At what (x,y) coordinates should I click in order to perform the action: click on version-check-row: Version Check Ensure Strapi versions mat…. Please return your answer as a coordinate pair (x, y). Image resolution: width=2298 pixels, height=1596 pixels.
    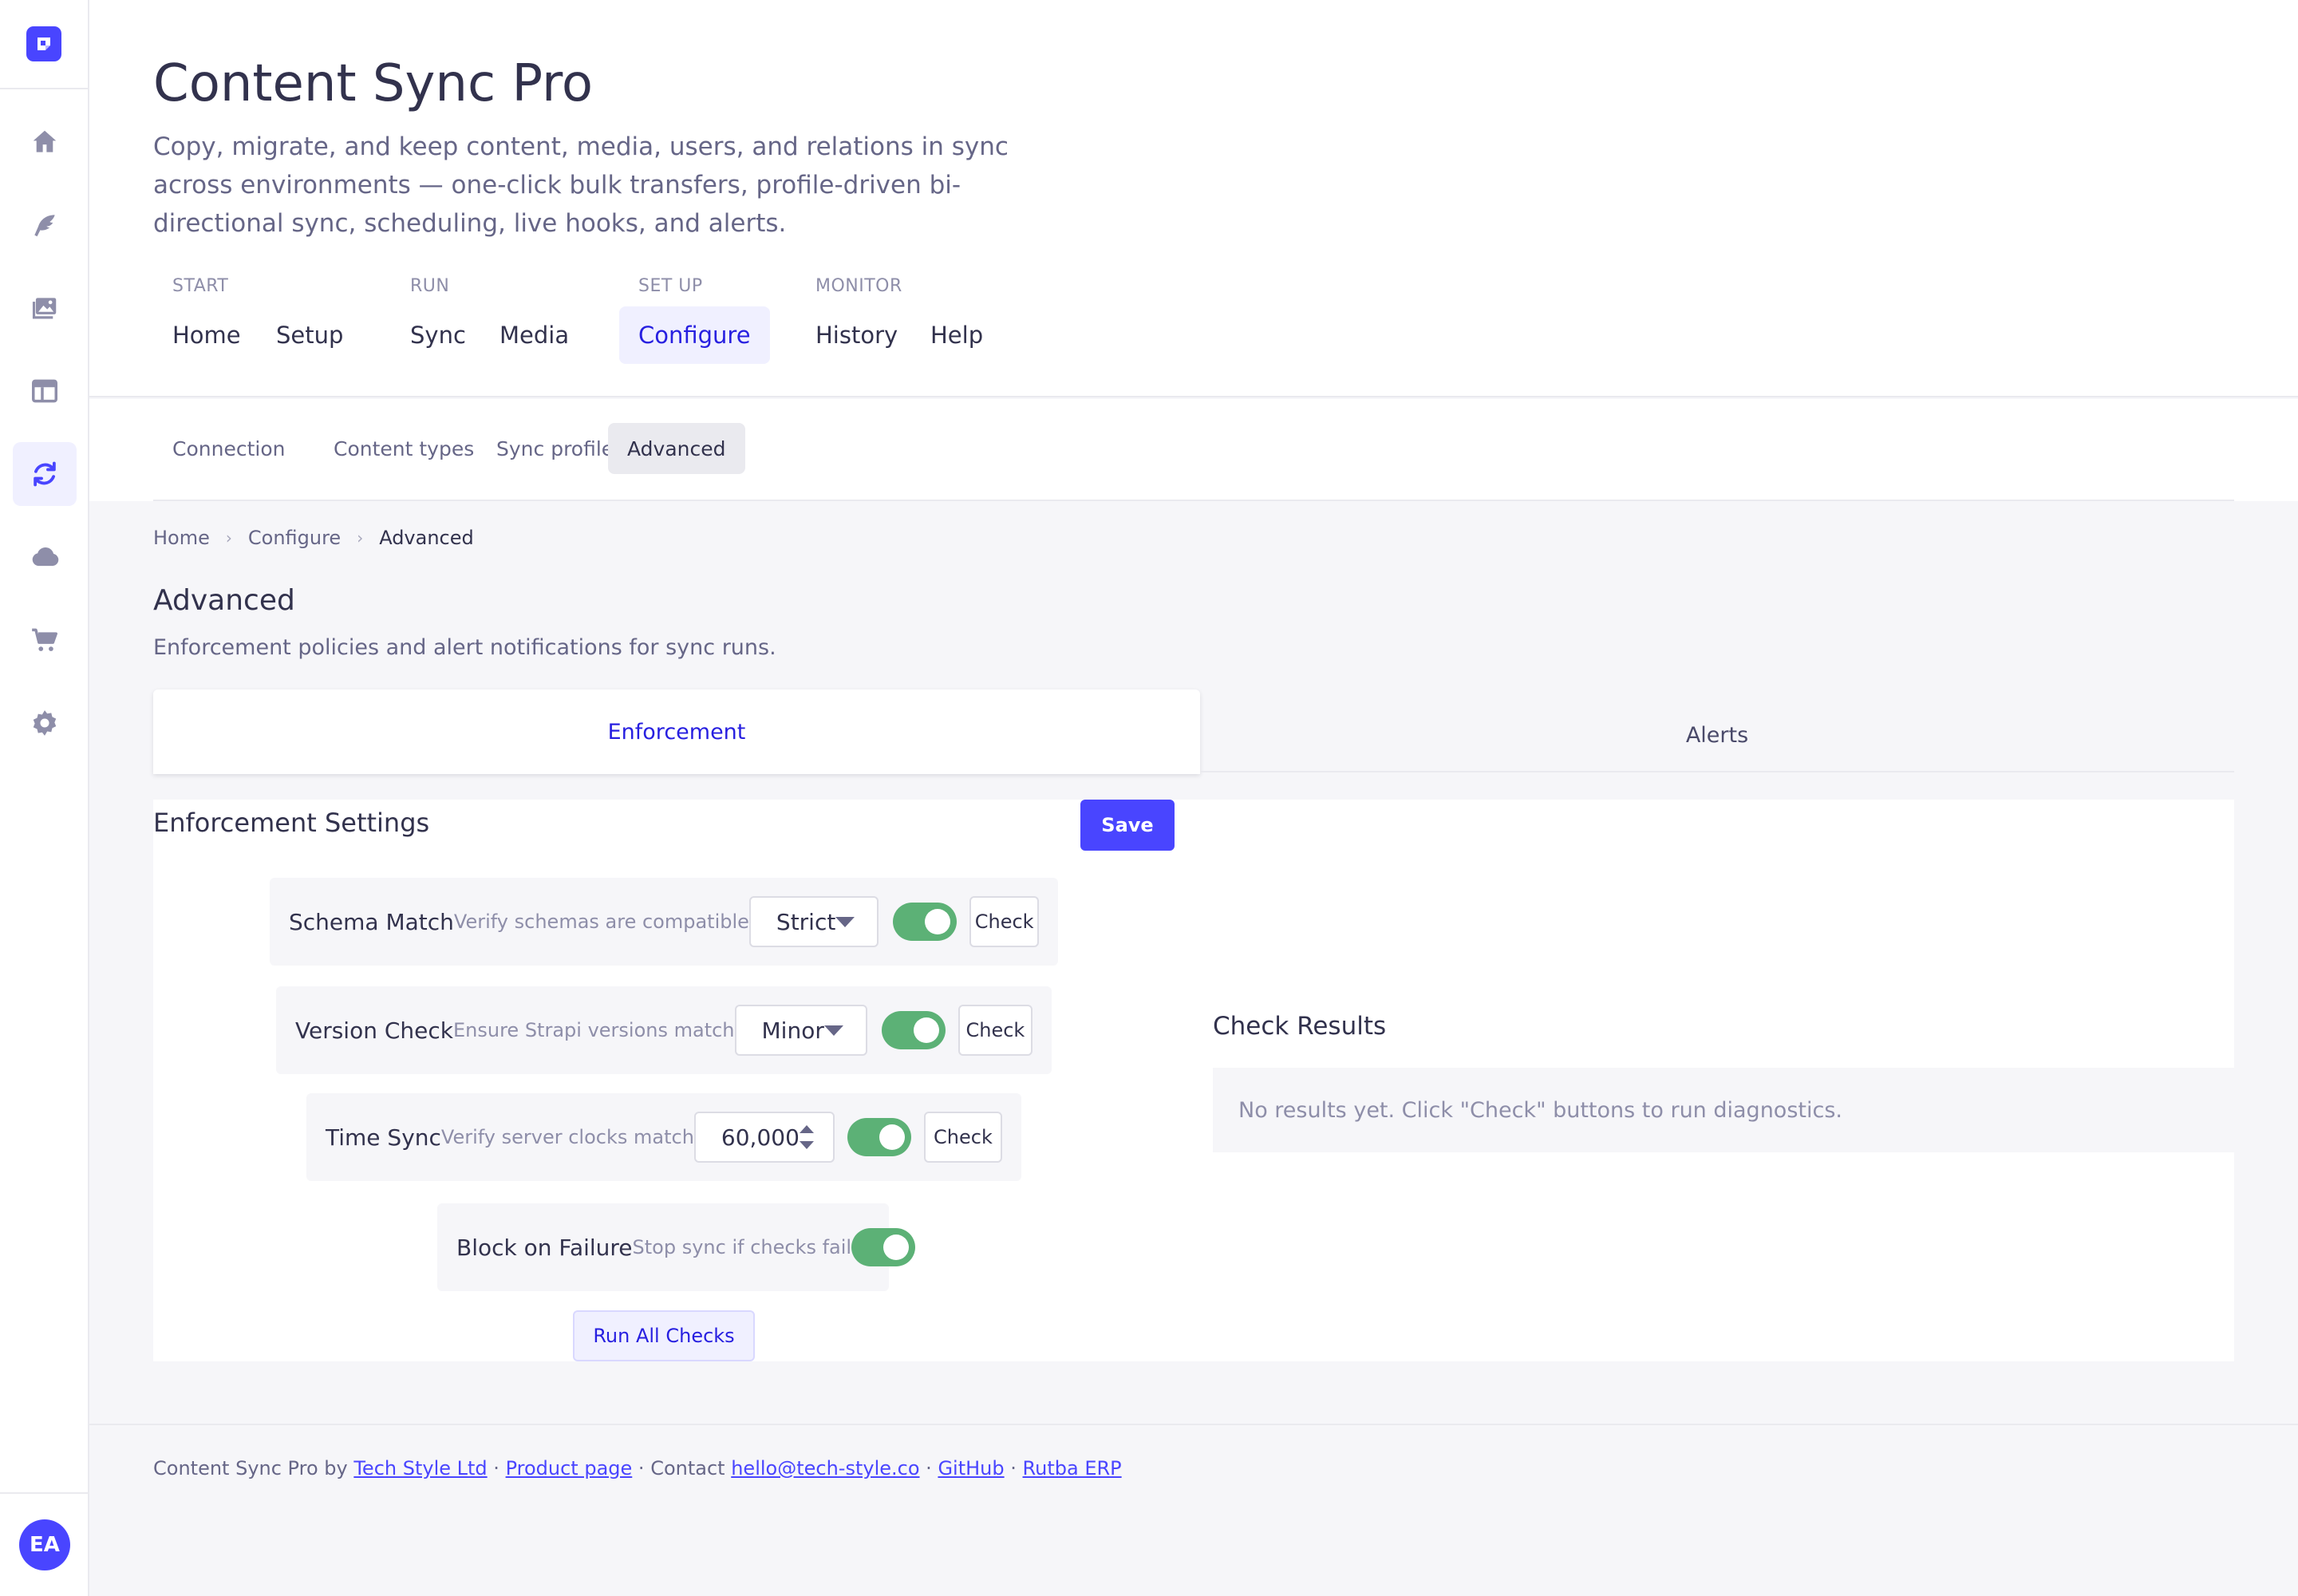
    Looking at the image, I should click on (664, 1030).